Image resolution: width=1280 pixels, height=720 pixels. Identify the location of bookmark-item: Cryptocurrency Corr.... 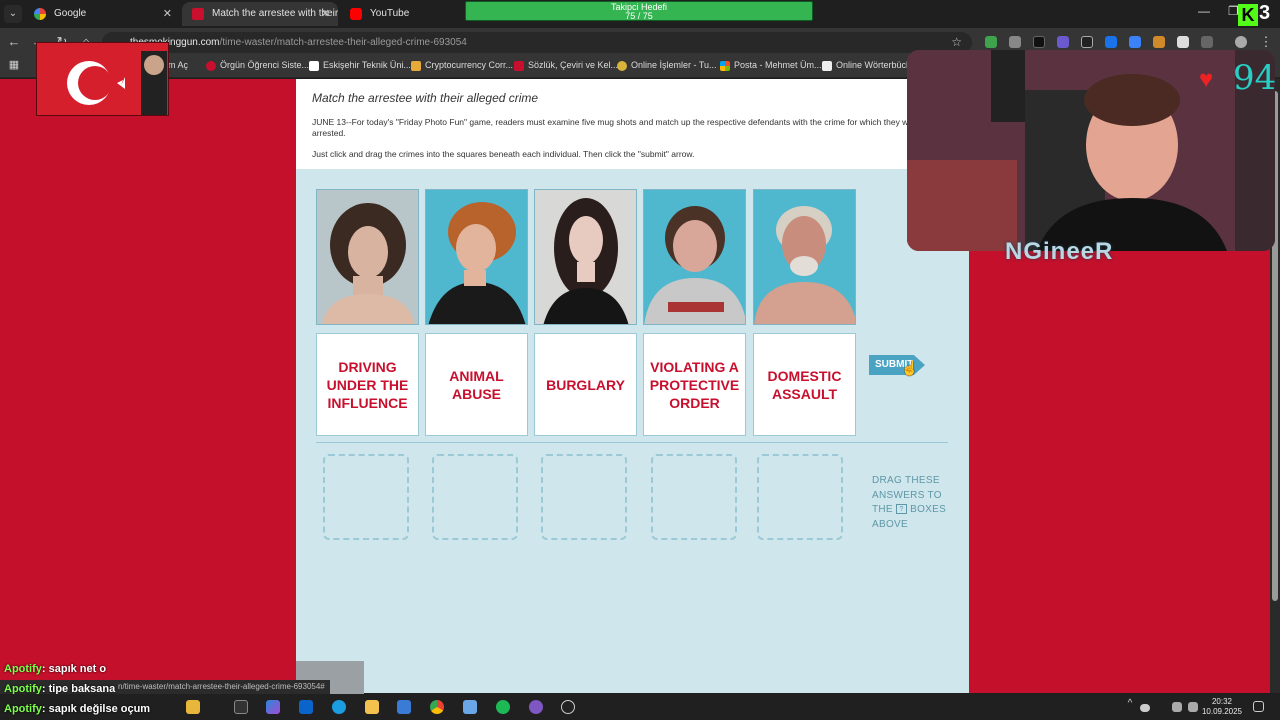
(462, 65).